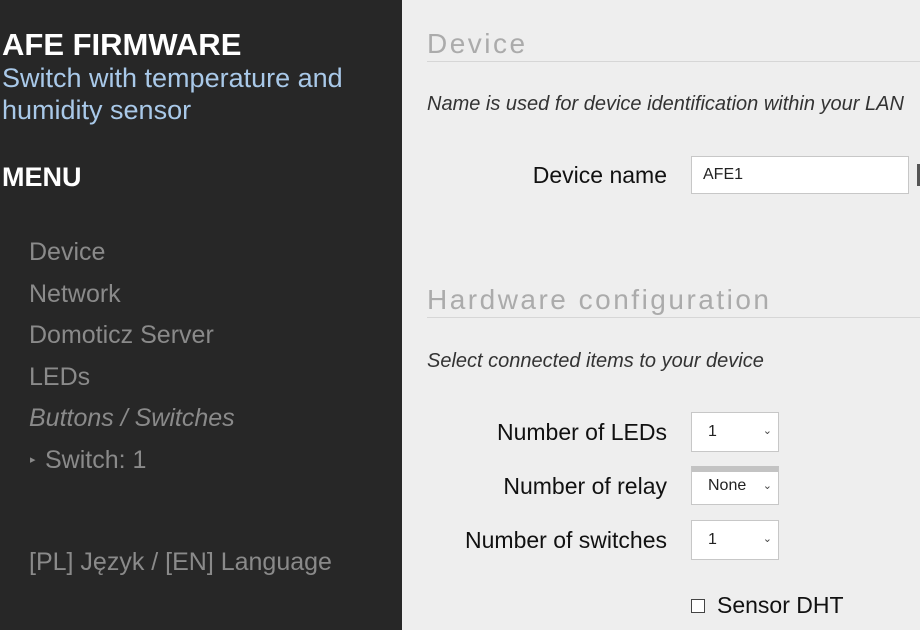 This screenshot has width=920, height=630. What do you see at coordinates (581, 432) in the screenshot?
I see `number-of-leds-label: Number of LEDs` at bounding box center [581, 432].